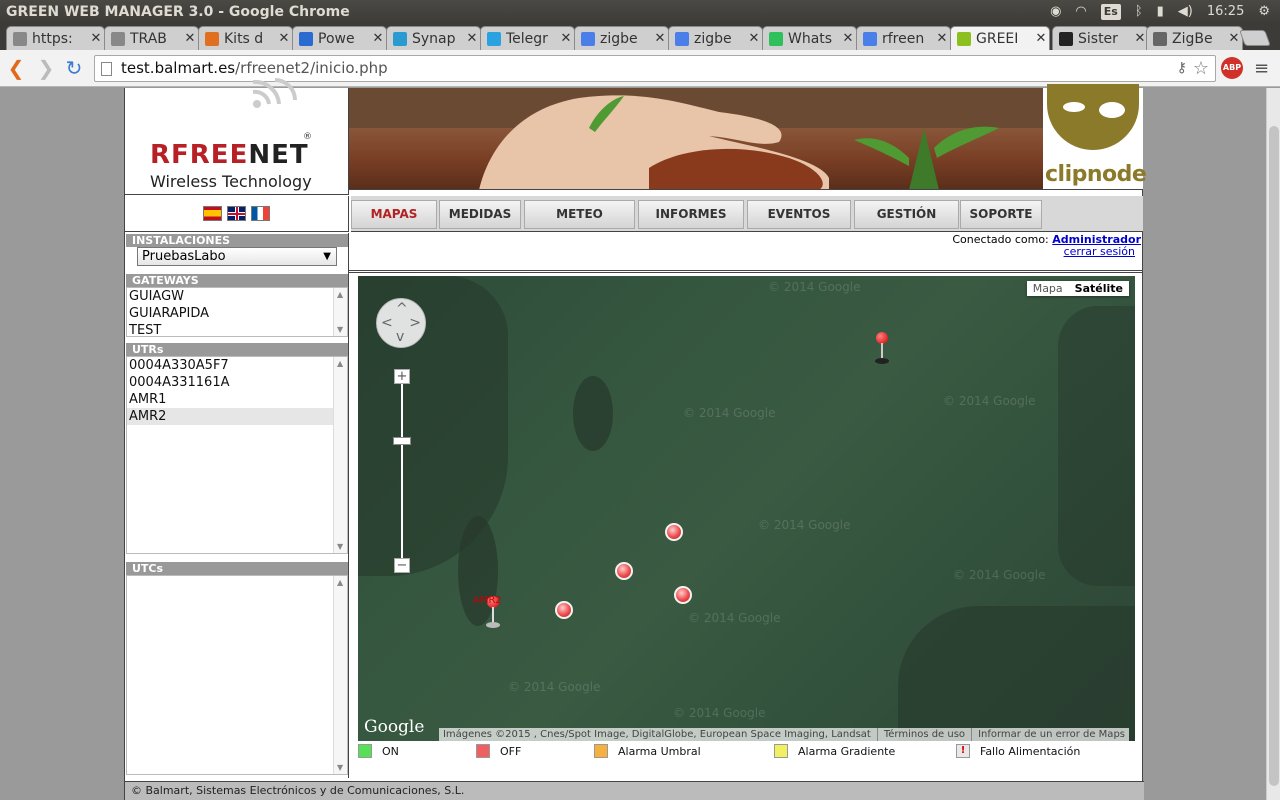  I want to click on pan-up-icon: ^, so click(402, 309).